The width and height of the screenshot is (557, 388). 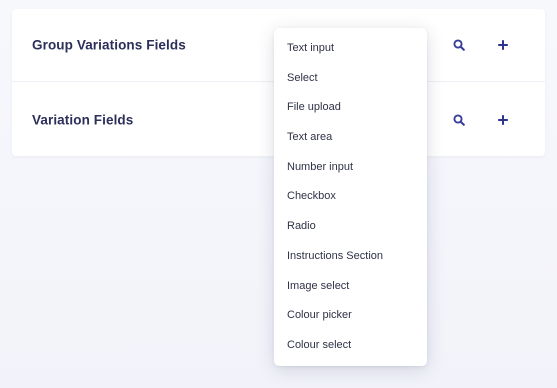 What do you see at coordinates (350, 108) in the screenshot?
I see `dropdown-item-file-upload: File upload` at bounding box center [350, 108].